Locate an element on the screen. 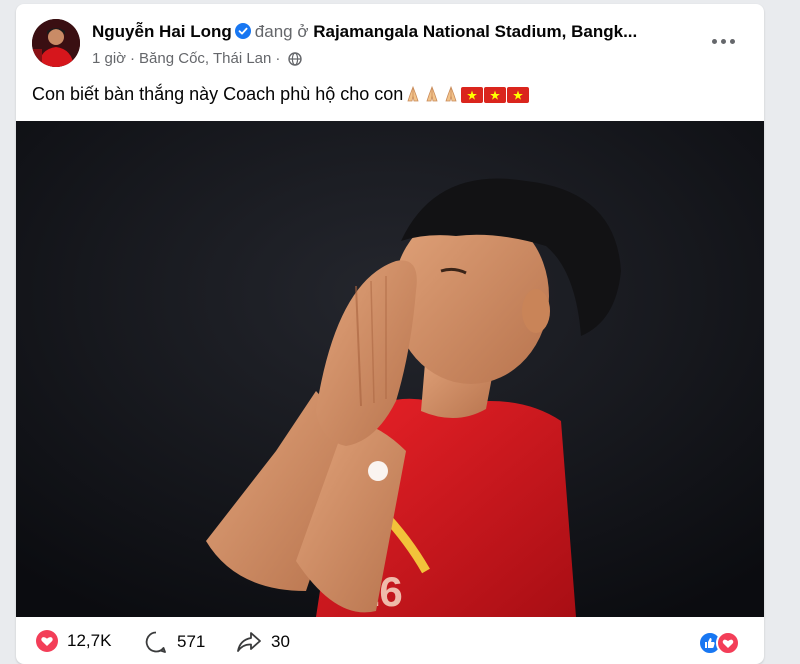 The width and height of the screenshot is (800, 664). avatar-image is located at coordinates (56, 43).